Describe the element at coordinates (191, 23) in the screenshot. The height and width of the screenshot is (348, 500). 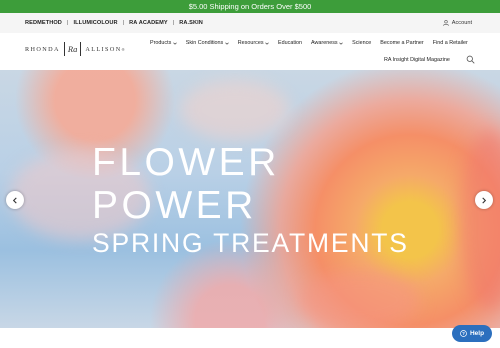
I see `utility-link-ra-skin: RA.SKIN` at that location.